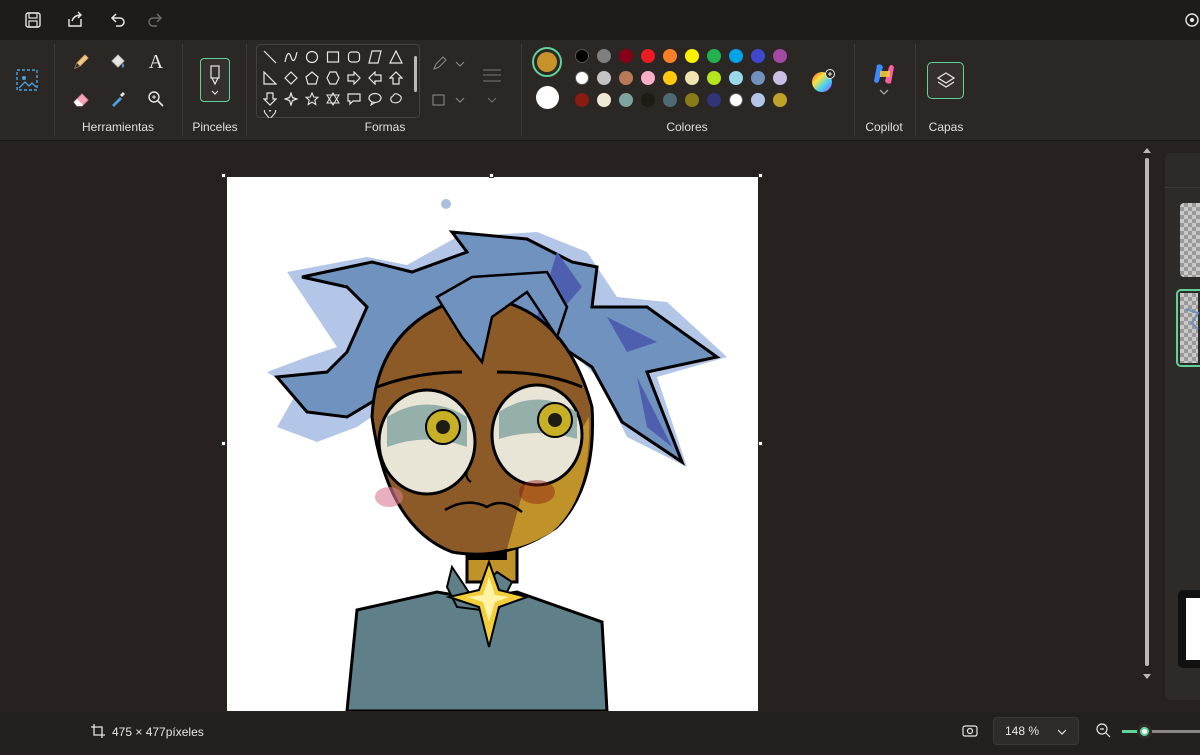 This screenshot has height=755, width=1200. I want to click on resize-handle-top-left, so click(223, 175).